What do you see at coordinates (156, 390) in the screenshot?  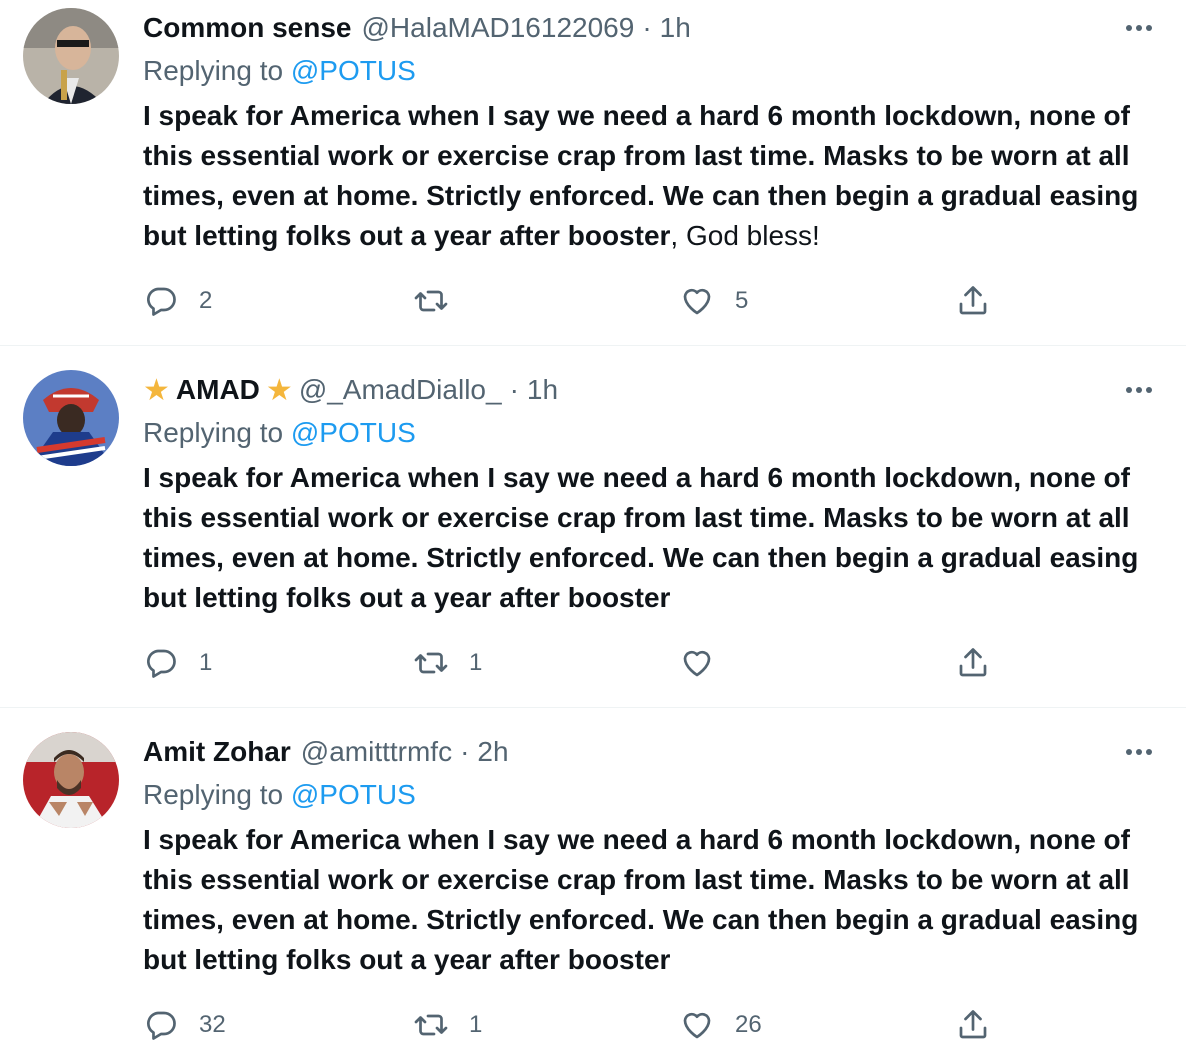 I see `star-emoji-left: ★` at bounding box center [156, 390].